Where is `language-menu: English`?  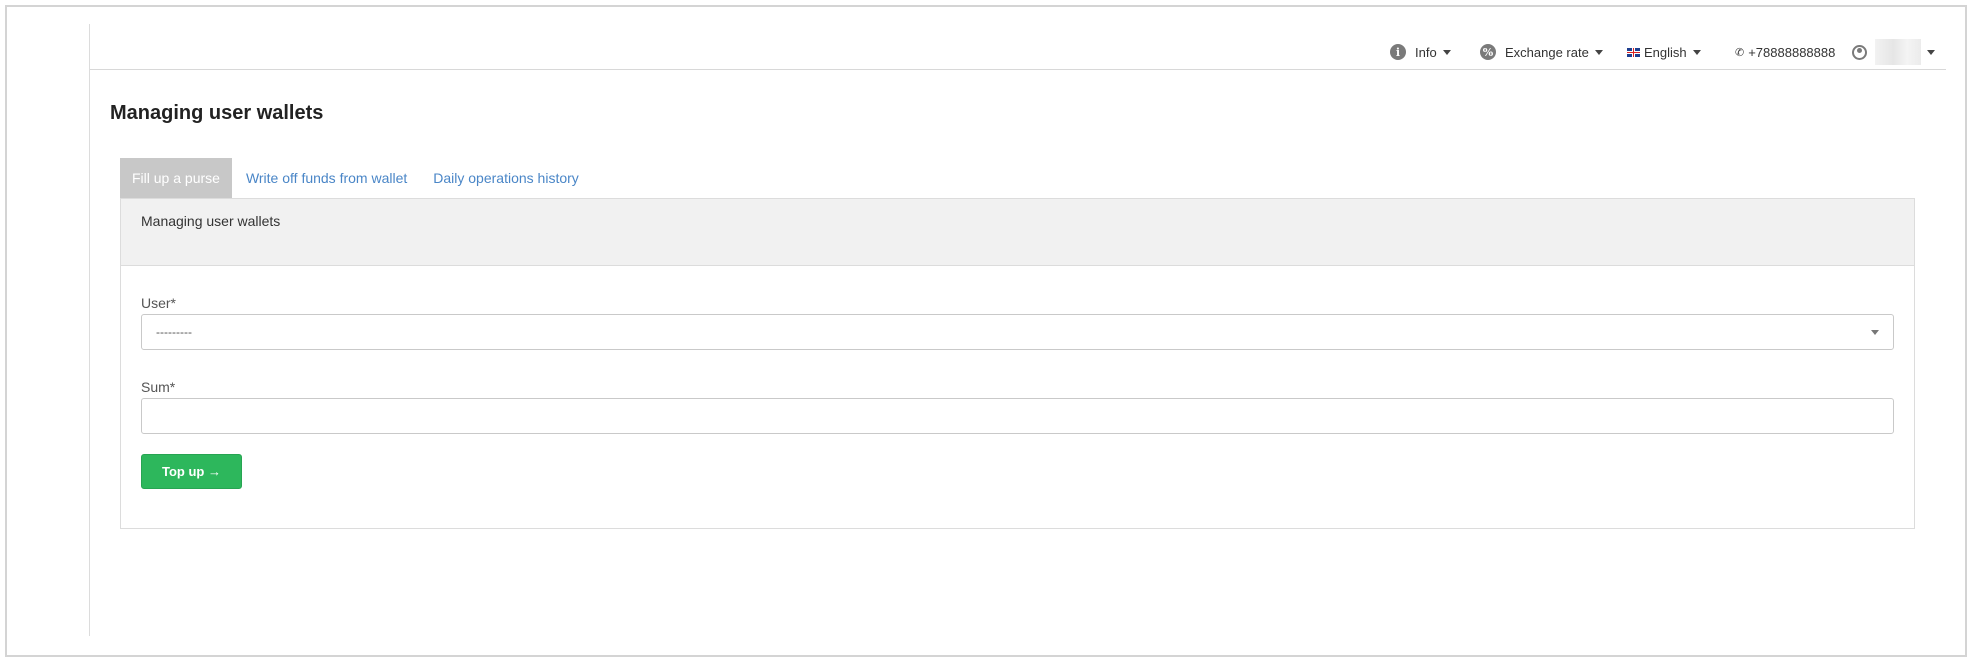 language-menu: English is located at coordinates (1664, 52).